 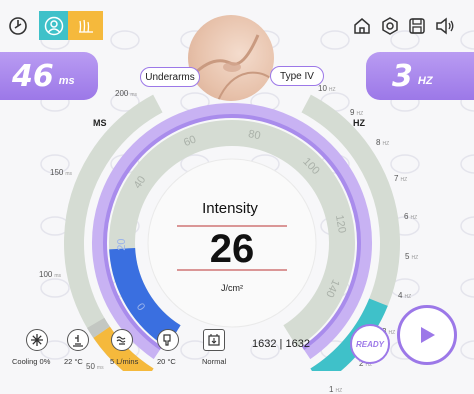 I want to click on cooling-text: Cooling 0%, so click(x=31, y=361).